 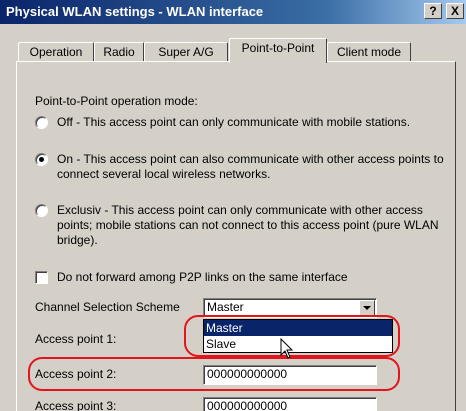 What do you see at coordinates (116, 101) in the screenshot?
I see `p2p-mode-heading: Point-to-Point operation mode:` at bounding box center [116, 101].